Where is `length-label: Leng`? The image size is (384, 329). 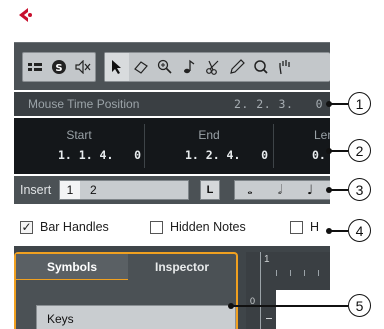 length-label: Leng is located at coordinates (322, 135).